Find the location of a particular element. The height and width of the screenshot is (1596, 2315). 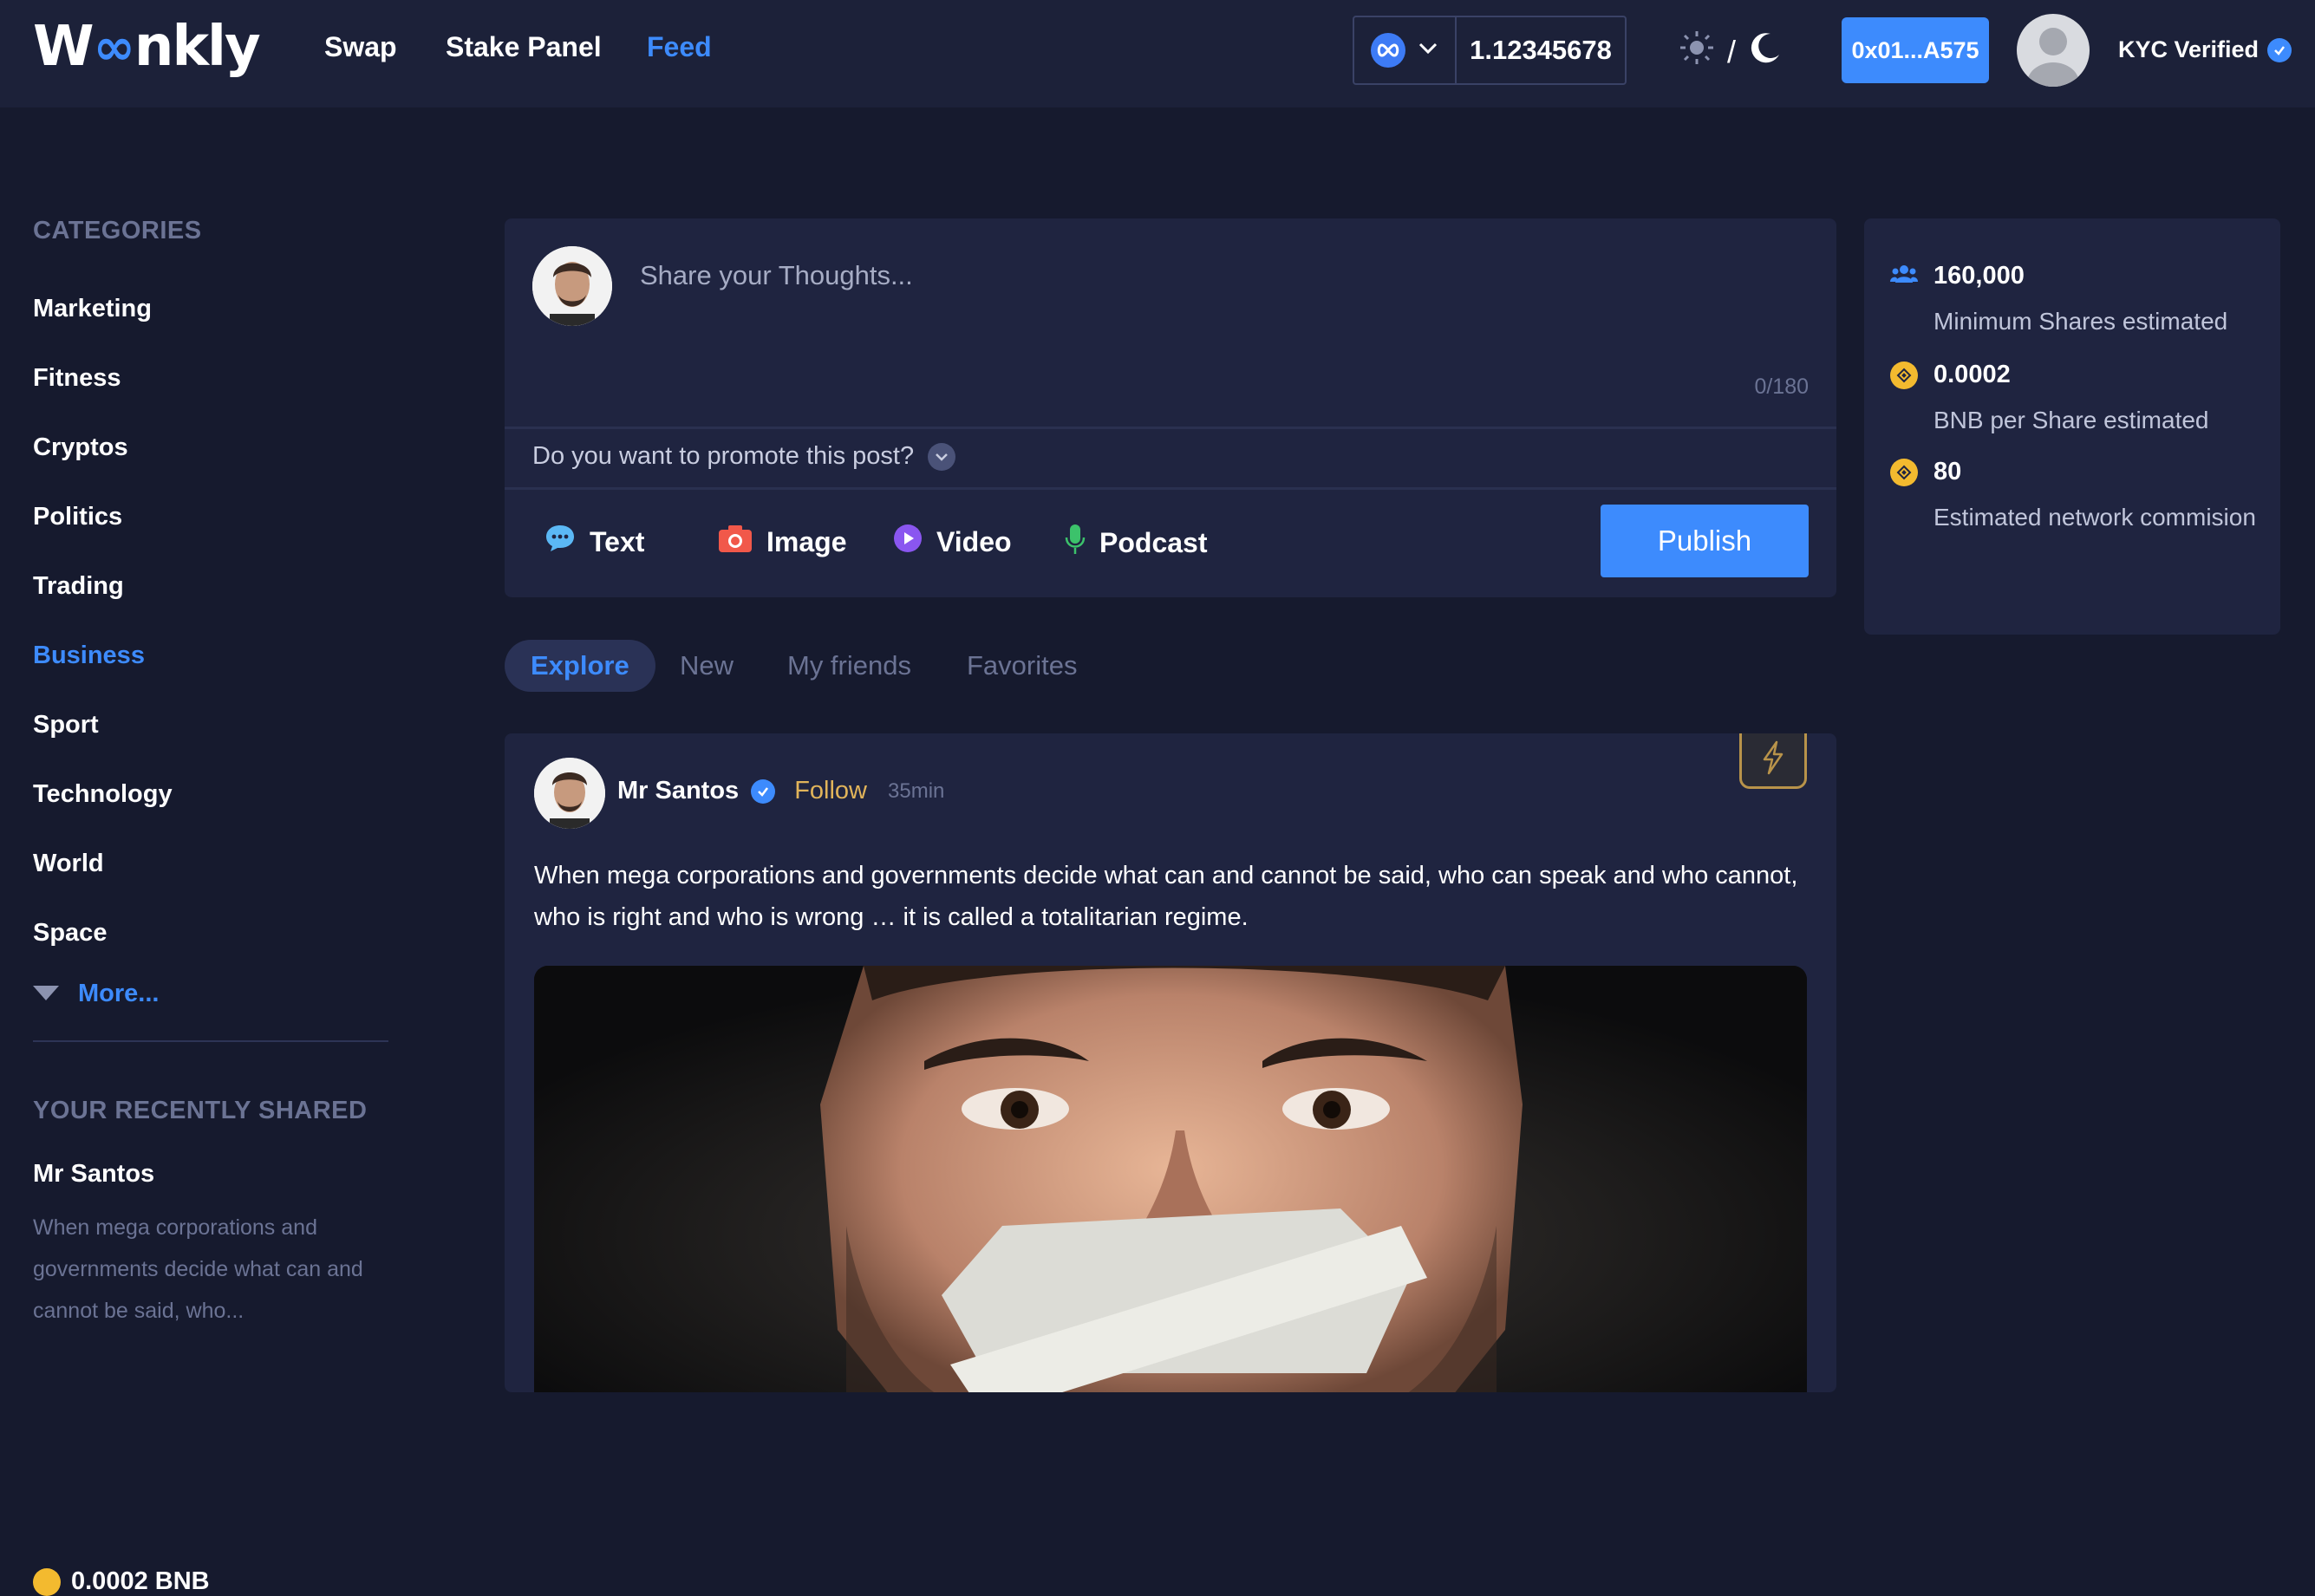

kyc-status: KYC Verified is located at coordinates (2205, 49).